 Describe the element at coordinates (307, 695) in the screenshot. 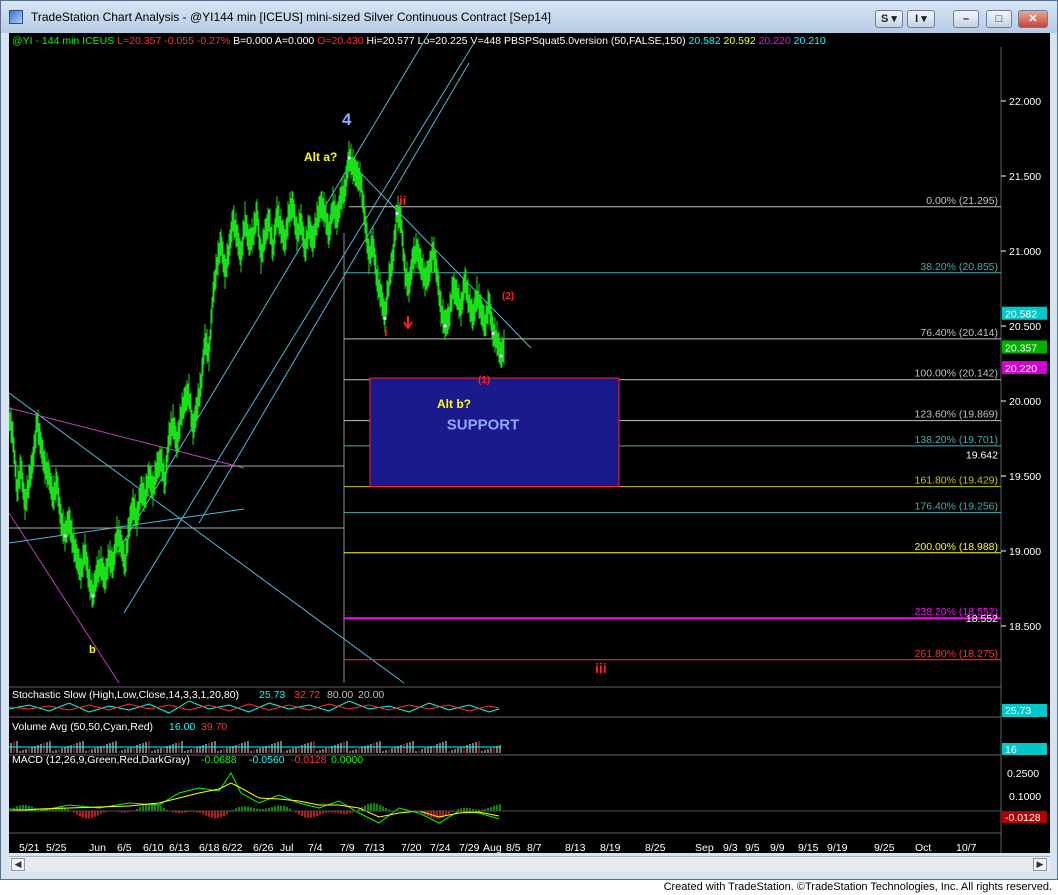

I see `stochastic-value-2: 32.72` at that location.